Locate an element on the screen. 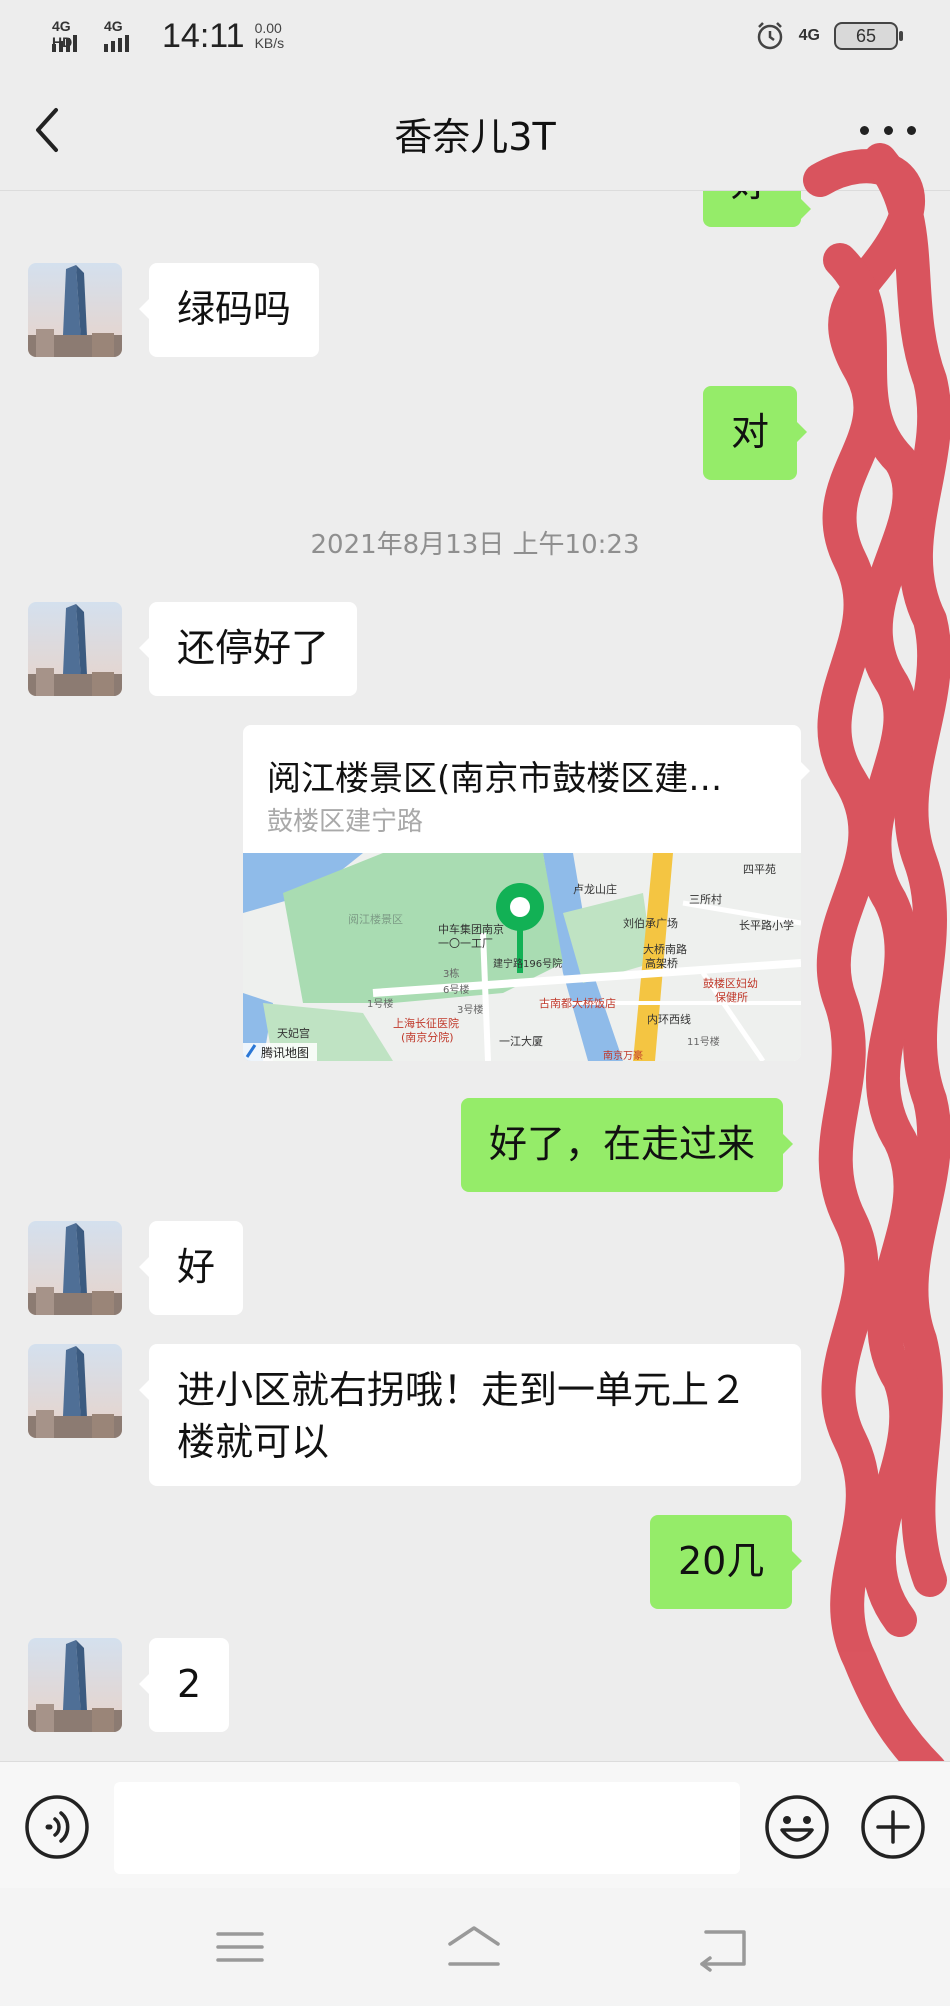  map-label: 一〇一工厂 is located at coordinates (465, 943).